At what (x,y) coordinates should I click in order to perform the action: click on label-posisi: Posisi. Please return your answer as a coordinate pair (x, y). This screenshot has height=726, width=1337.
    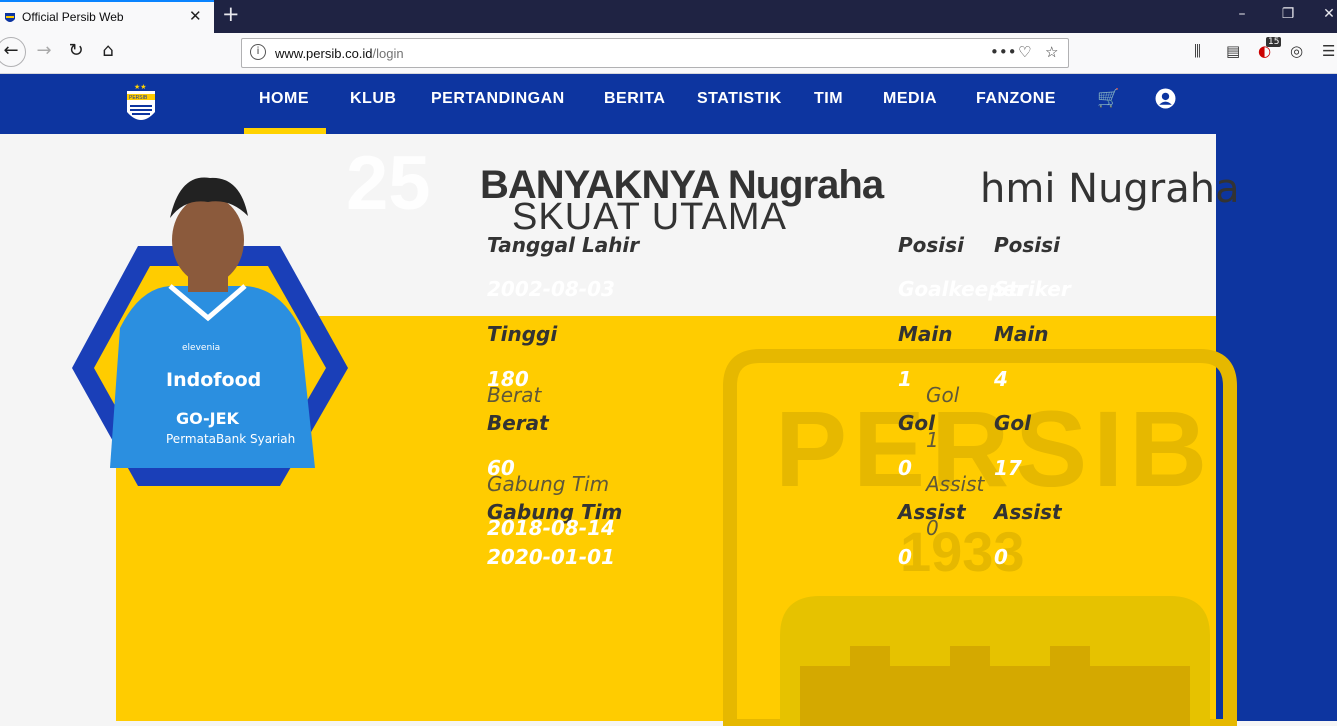
    Looking at the image, I should click on (931, 245).